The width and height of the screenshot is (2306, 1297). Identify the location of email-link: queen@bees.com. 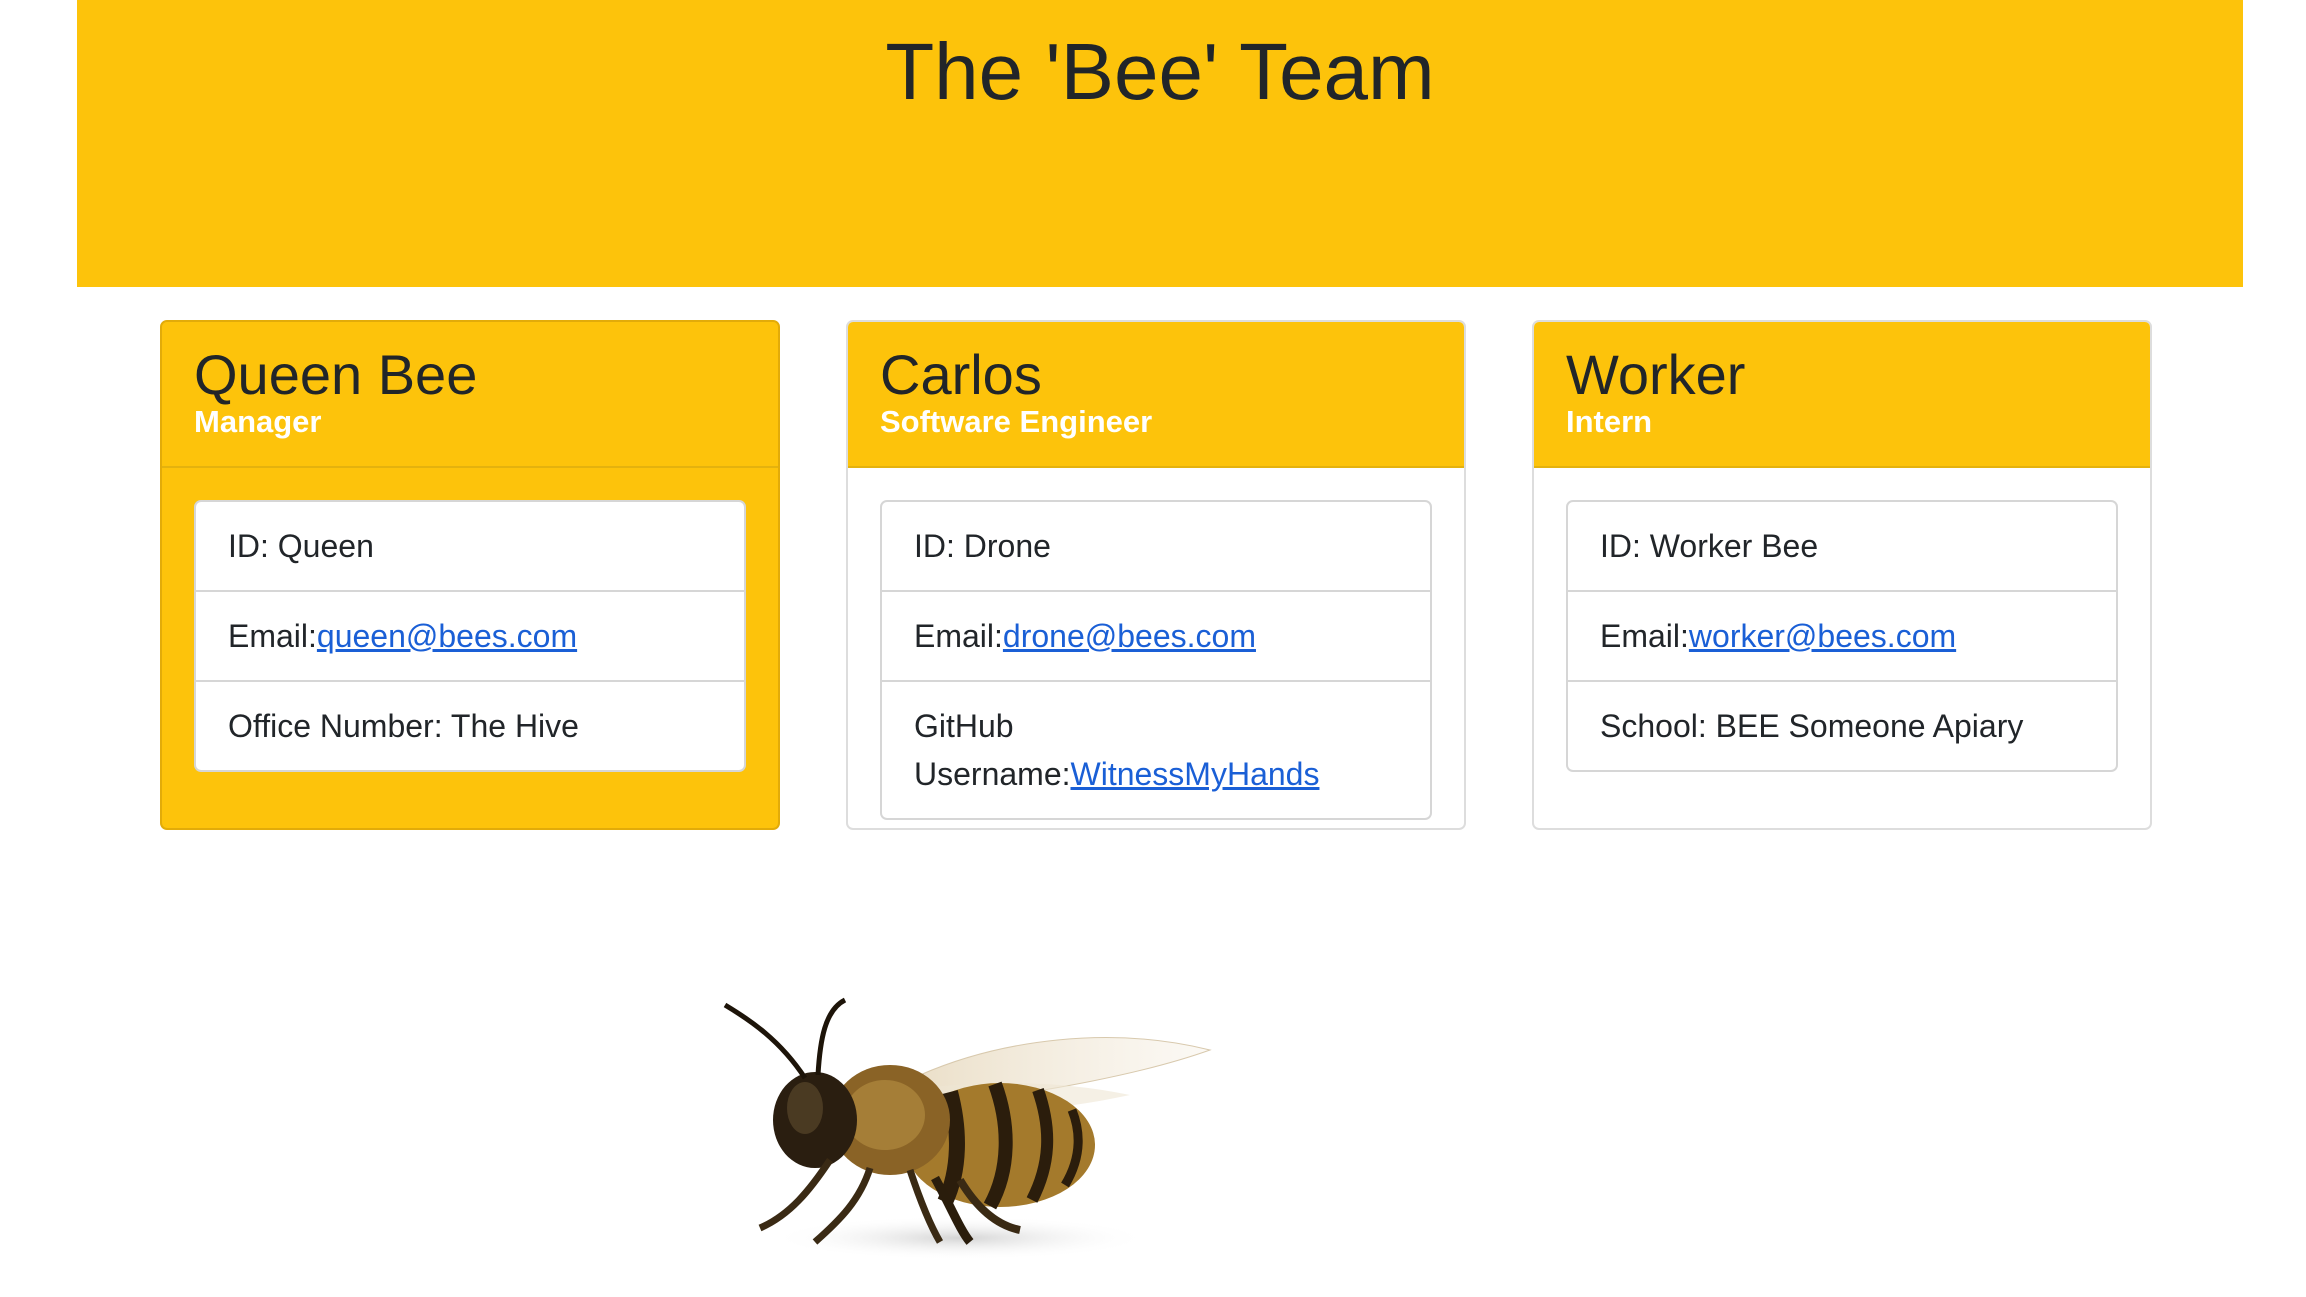
(447, 636).